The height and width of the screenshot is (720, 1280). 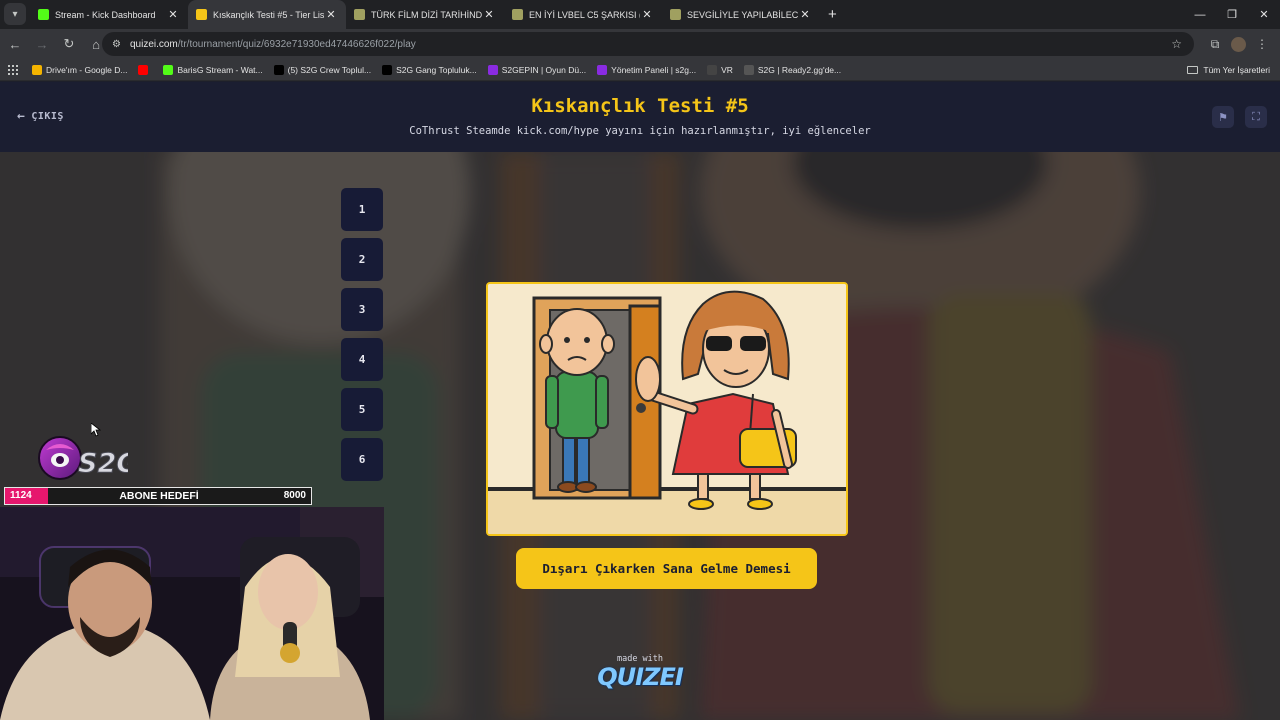 I want to click on flag-icon: ⚑, so click(x=1223, y=117).